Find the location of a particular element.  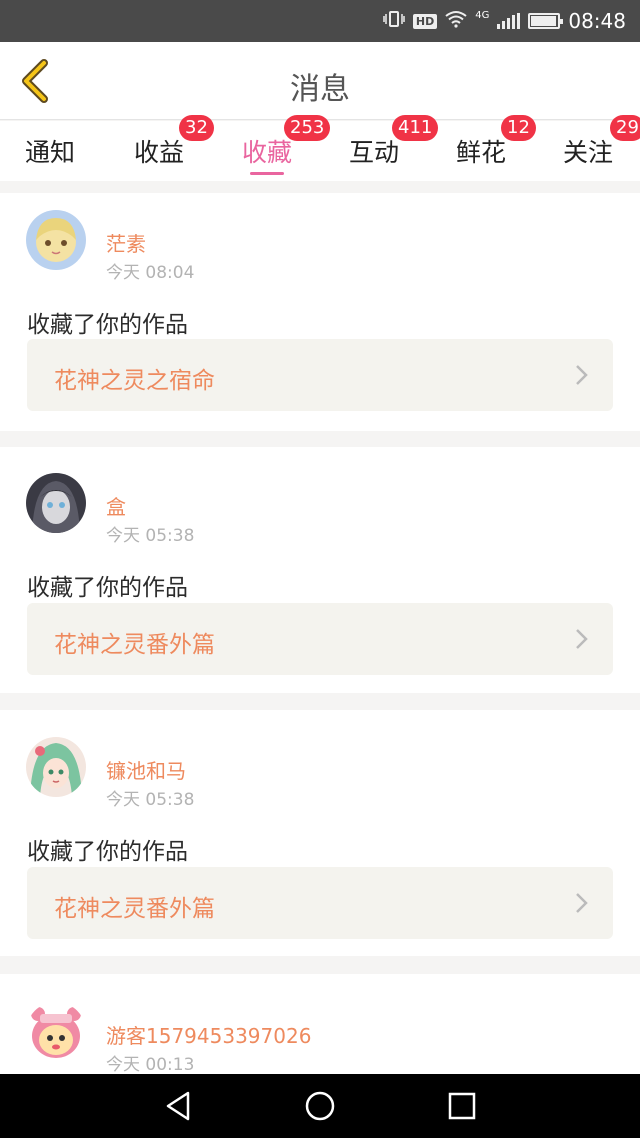

unread-badge: 12 is located at coordinates (518, 128).